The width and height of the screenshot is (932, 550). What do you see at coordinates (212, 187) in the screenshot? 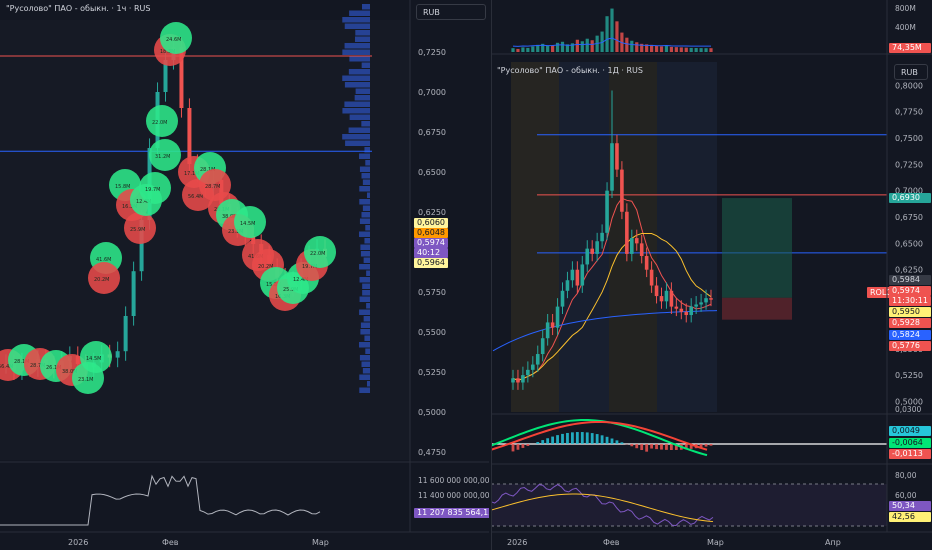
I see `volume-bubble-label: 28.7M` at bounding box center [212, 187].